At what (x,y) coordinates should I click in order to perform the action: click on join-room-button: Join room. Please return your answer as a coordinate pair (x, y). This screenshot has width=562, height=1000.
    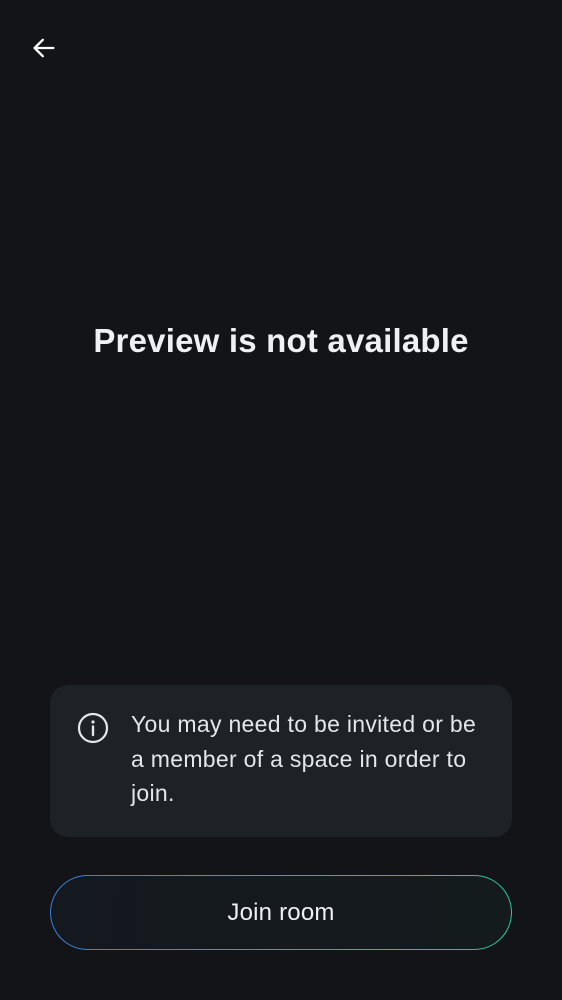
    Looking at the image, I should click on (281, 912).